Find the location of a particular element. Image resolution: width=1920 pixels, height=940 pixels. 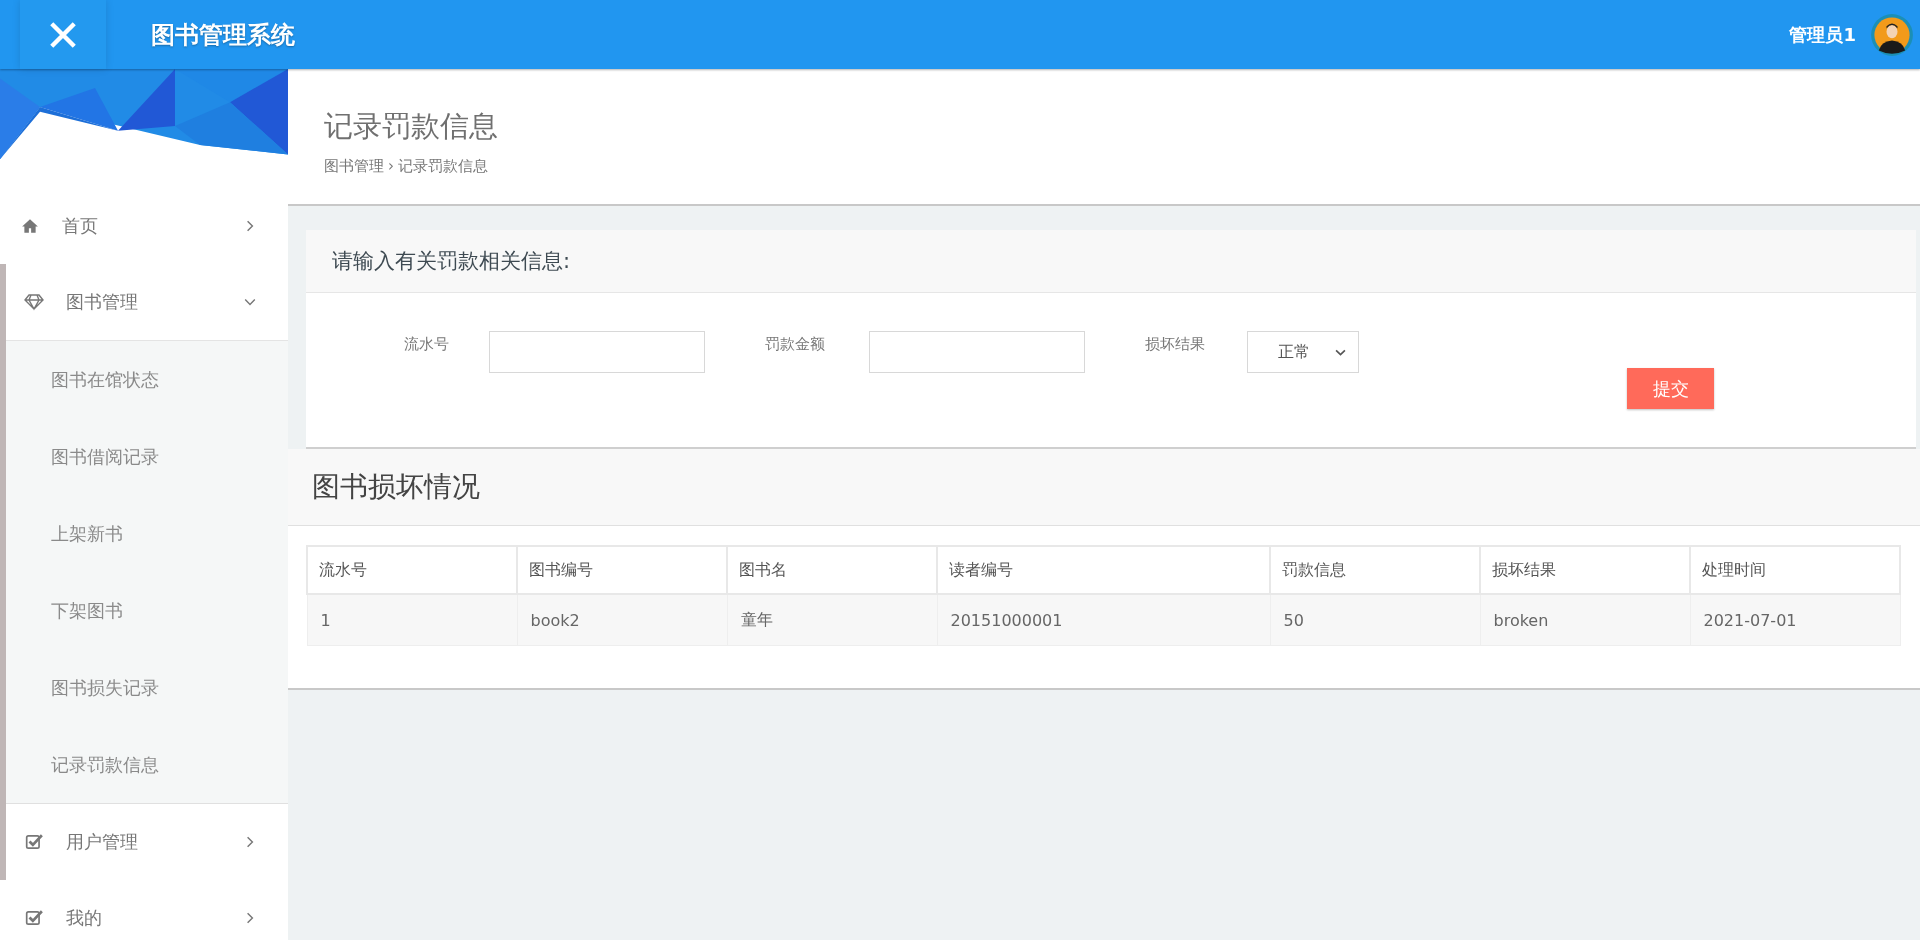

result-dropdown: 正常 is located at coordinates (1303, 352).